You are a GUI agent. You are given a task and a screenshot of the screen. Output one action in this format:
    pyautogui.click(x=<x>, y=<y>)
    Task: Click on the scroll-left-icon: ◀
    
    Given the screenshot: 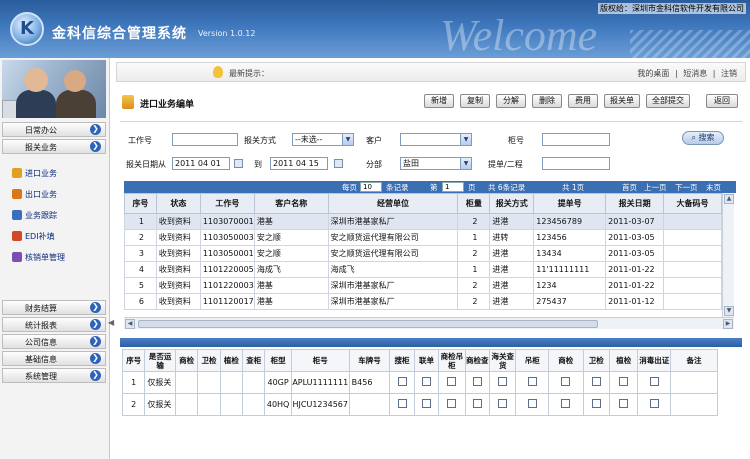 What is the action you would take?
    pyautogui.click(x=130, y=324)
    